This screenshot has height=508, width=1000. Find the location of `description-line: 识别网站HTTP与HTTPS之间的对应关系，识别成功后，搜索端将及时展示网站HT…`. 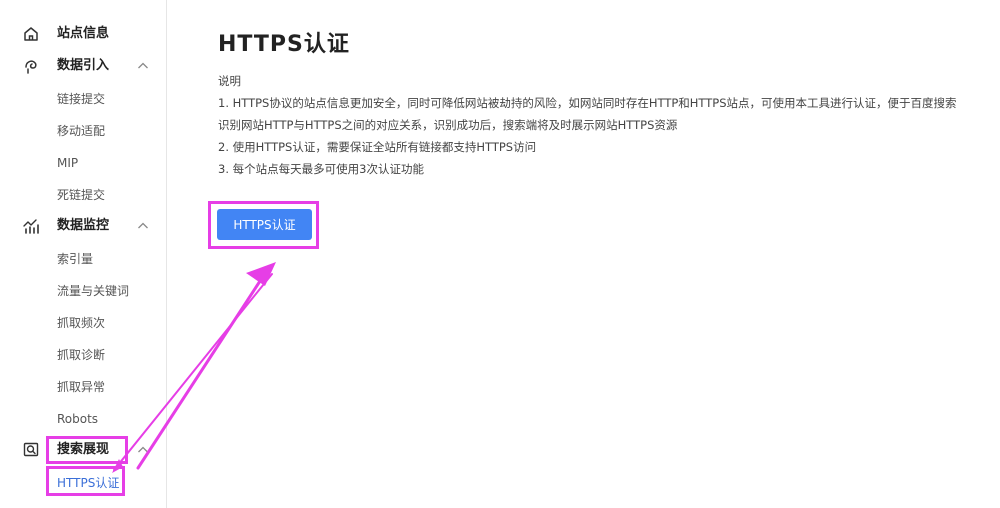

description-line: 识别网站HTTP与HTTPS之间的对应关系，识别成功后，搜索端将及时展示网站HT… is located at coordinates (448, 125).